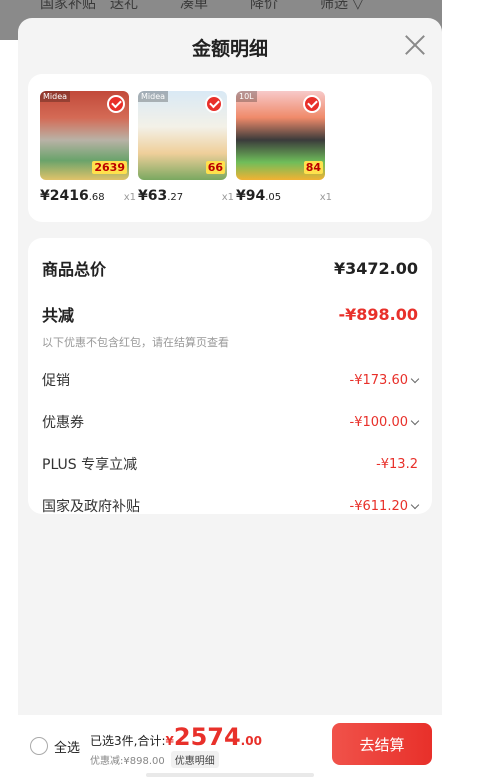 This screenshot has height=777, width=500. Describe the element at coordinates (90, 465) in the screenshot. I see `plus-discount-label: PLUS 专享立减` at that location.